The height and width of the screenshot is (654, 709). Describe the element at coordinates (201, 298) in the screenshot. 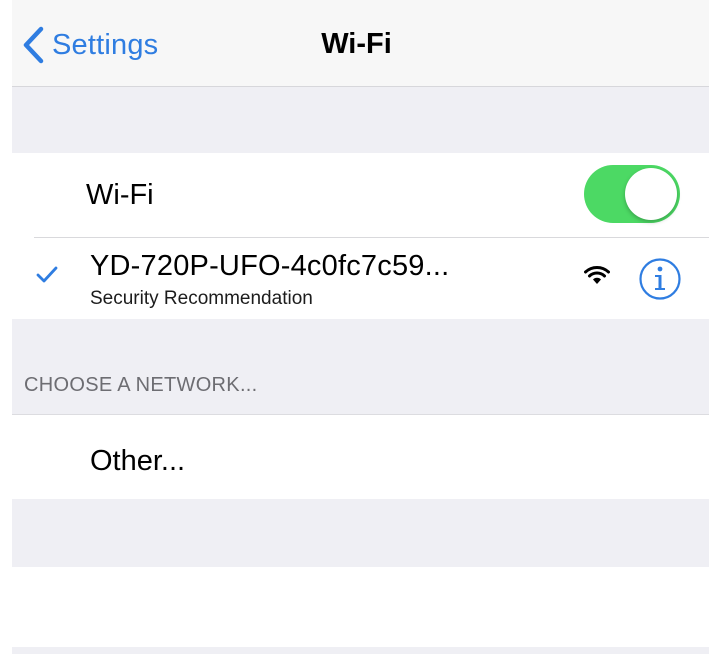

I see `network-subtitle: Security Recommendation` at that location.